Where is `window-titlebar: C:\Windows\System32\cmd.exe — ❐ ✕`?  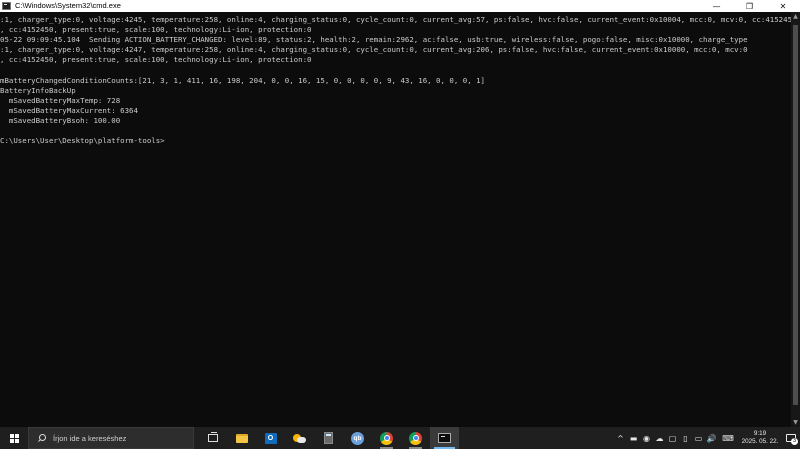
window-titlebar: C:\Windows\System32\cmd.exe — ❐ ✕ is located at coordinates (400, 6).